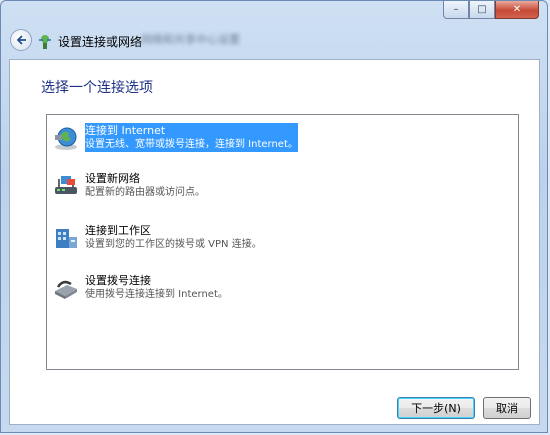  I want to click on option-connect-internet: 连接到 Internet 设置无线、宽带或拨号连接，连接到 Internet。, so click(175, 137).